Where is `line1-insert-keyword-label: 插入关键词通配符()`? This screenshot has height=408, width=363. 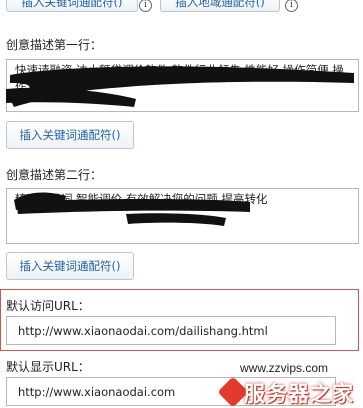 line1-insert-keyword-label: 插入关键词通配符() is located at coordinates (70, 135).